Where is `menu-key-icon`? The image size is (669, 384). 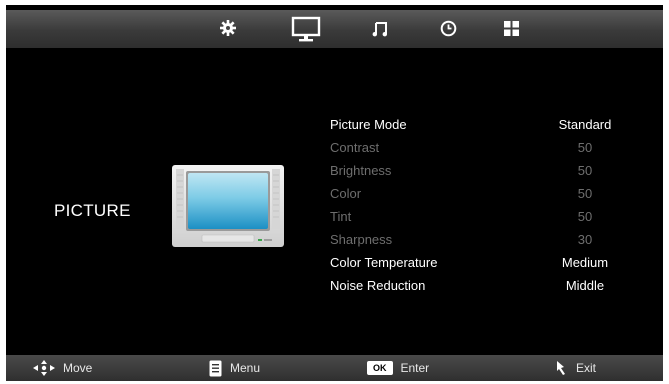 menu-key-icon is located at coordinates (215, 368).